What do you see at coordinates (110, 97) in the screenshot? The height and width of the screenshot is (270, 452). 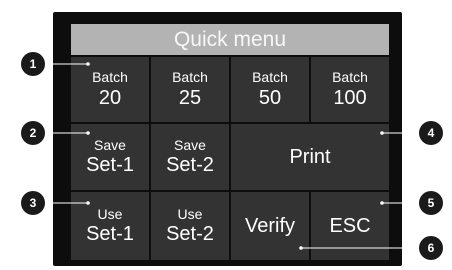 I see `batch-20-value: 20` at bounding box center [110, 97].